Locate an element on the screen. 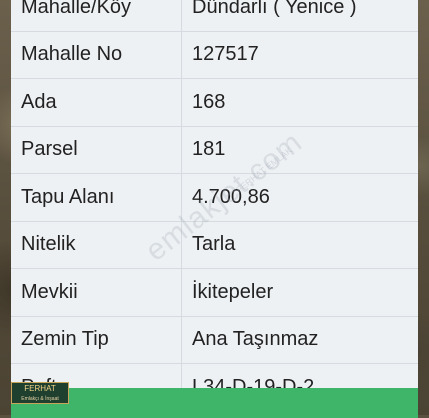 This screenshot has width=429, height=418. row-label: Ada is located at coordinates (96, 102).